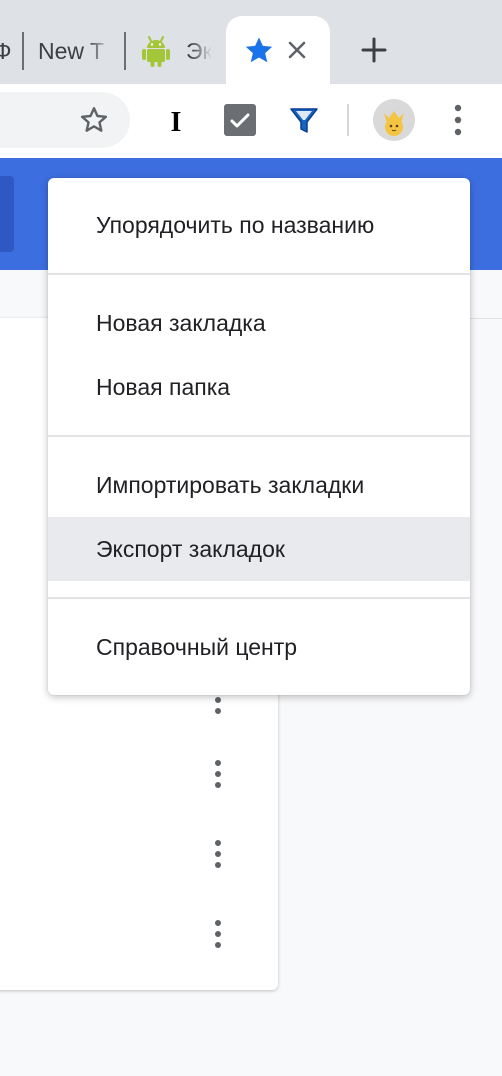 The width and height of the screenshot is (502, 1076). I want to click on omnibox, so click(65, 120).